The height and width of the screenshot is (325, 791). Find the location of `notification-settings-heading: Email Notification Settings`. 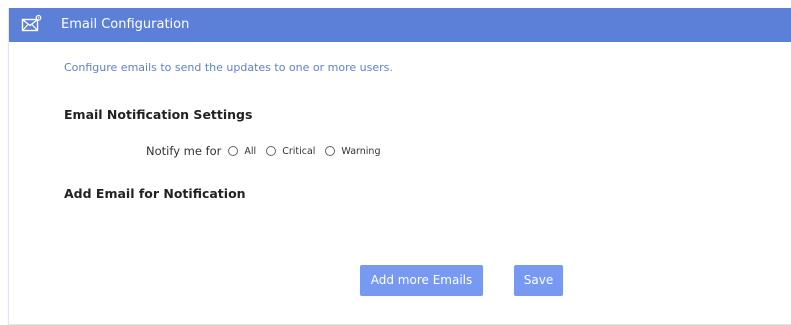

notification-settings-heading: Email Notification Settings is located at coordinates (158, 114).